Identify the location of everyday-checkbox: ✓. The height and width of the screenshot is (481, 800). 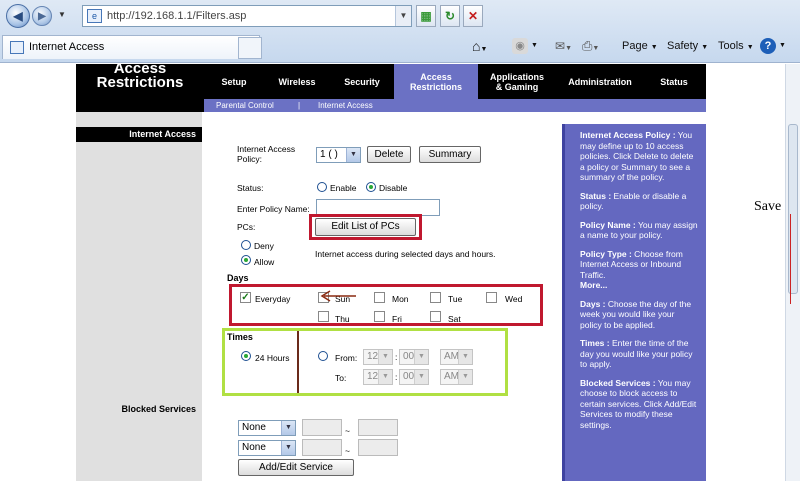
(245, 297).